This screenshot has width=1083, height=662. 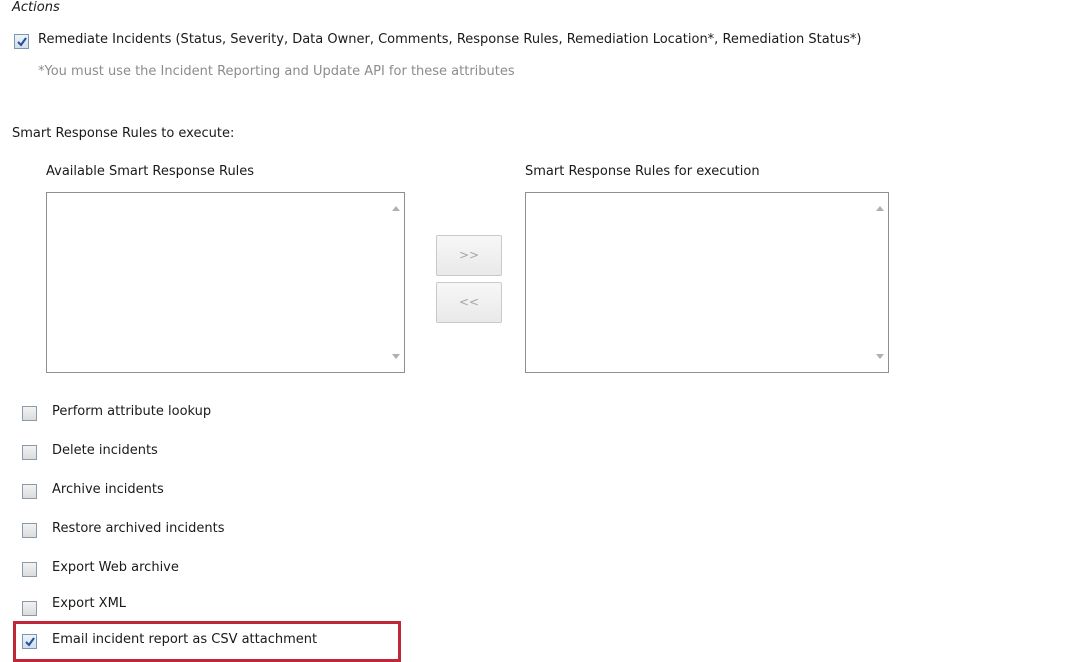 What do you see at coordinates (29, 413) in the screenshot?
I see `perform-attribute-lookup-checkbox` at bounding box center [29, 413].